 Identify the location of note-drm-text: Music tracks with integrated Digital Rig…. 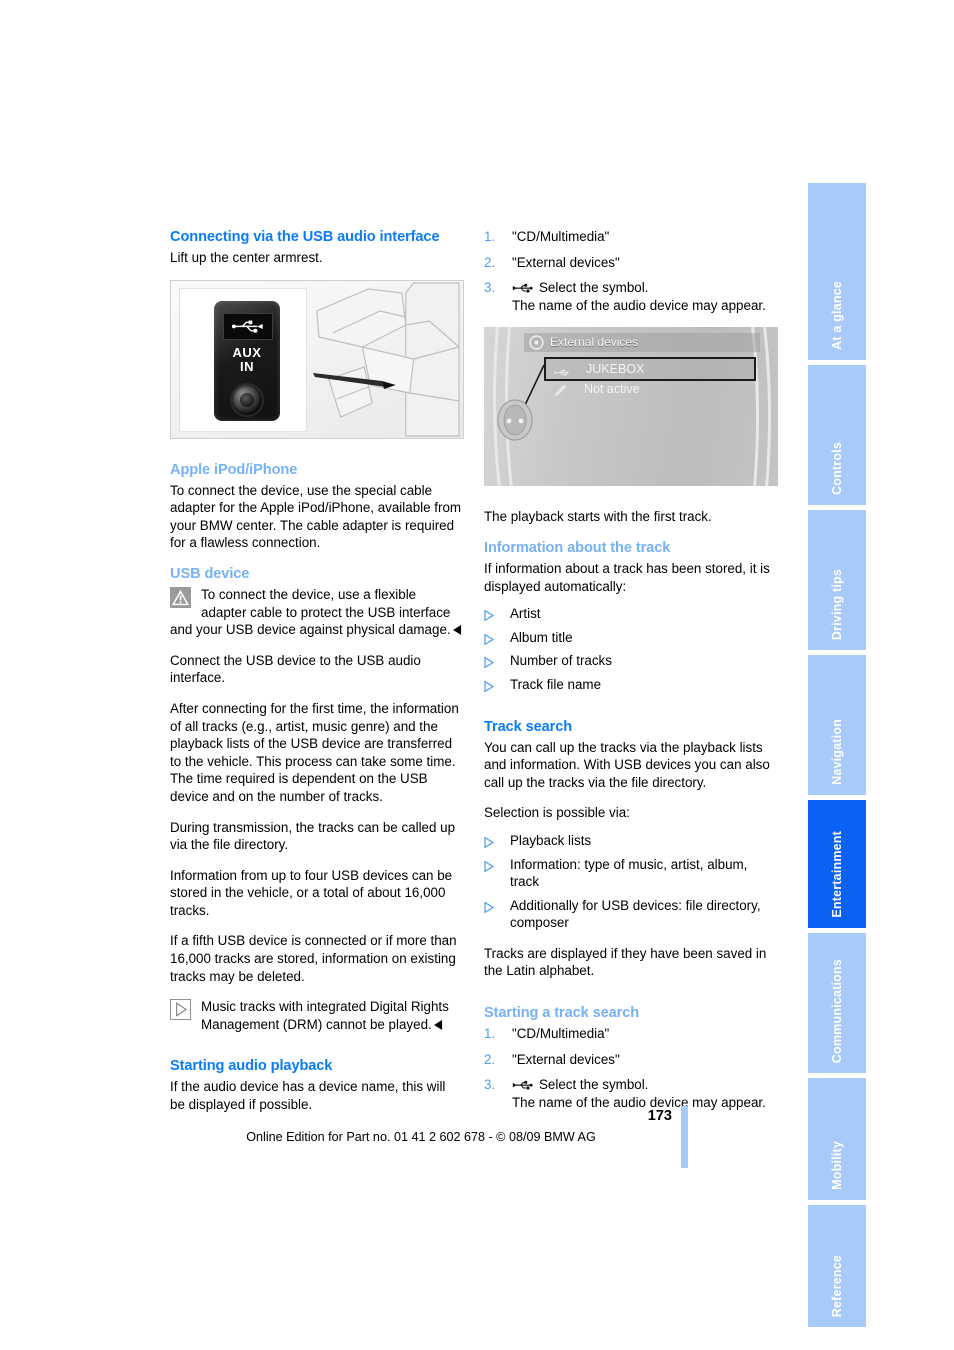
(325, 1015).